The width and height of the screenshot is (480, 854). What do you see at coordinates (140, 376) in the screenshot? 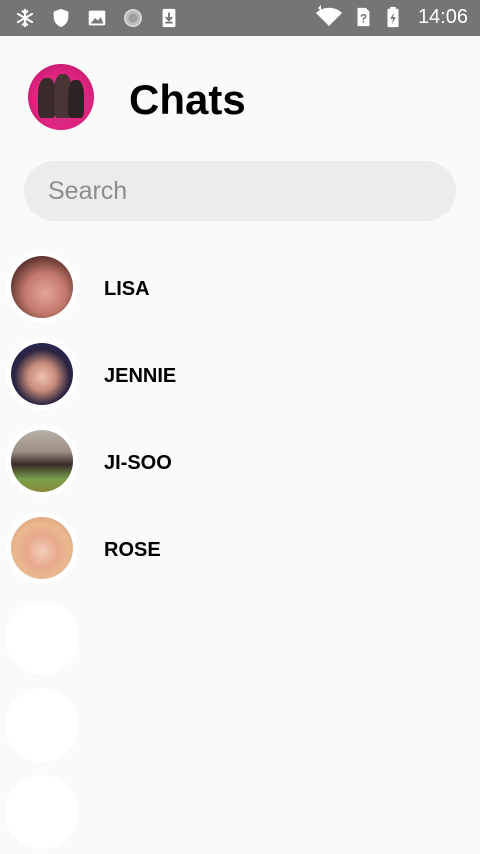
I see `contact-name: JENNIE` at bounding box center [140, 376].